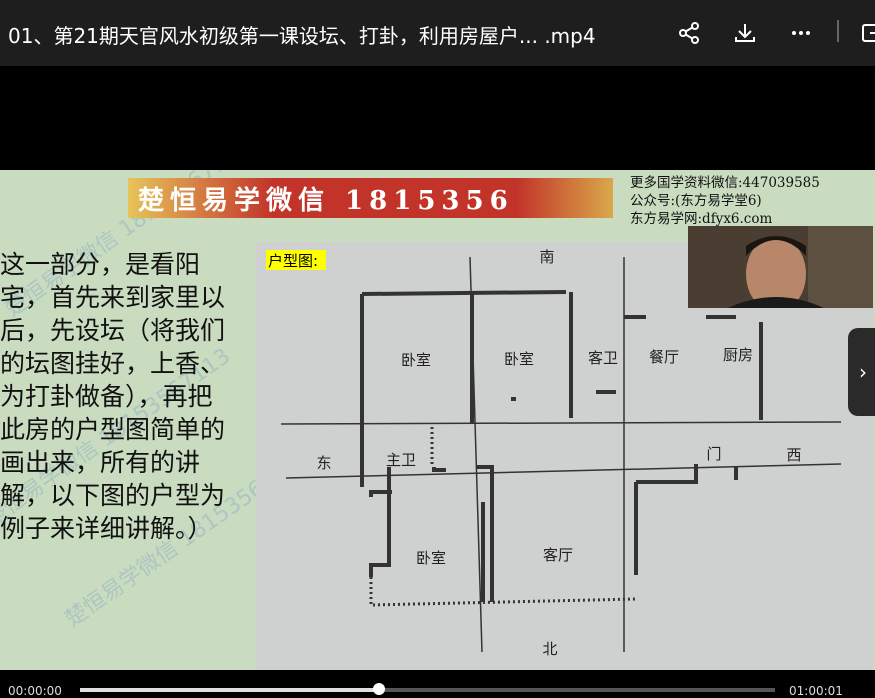 This screenshot has width=875, height=698. I want to click on toolbar-separator, so click(838, 31).